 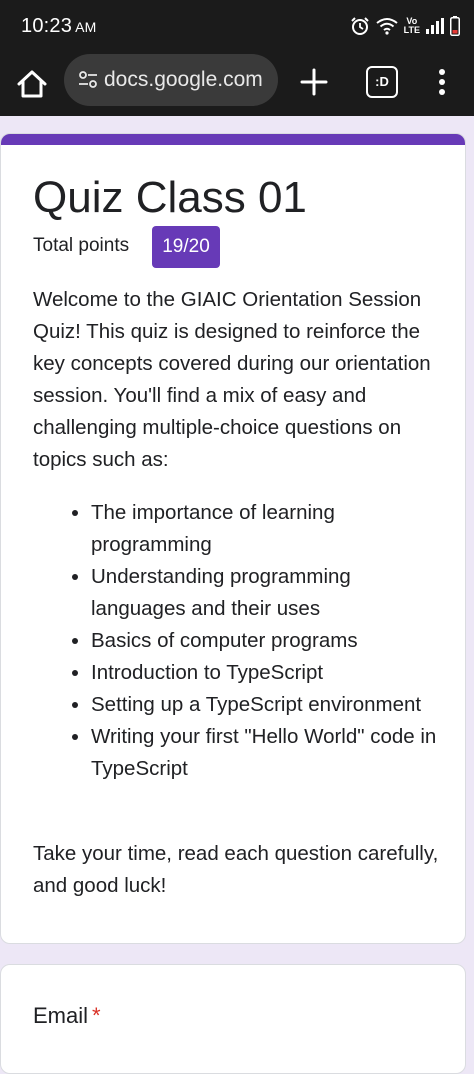 What do you see at coordinates (170, 197) in the screenshot?
I see `form-title: Quiz Class 01` at bounding box center [170, 197].